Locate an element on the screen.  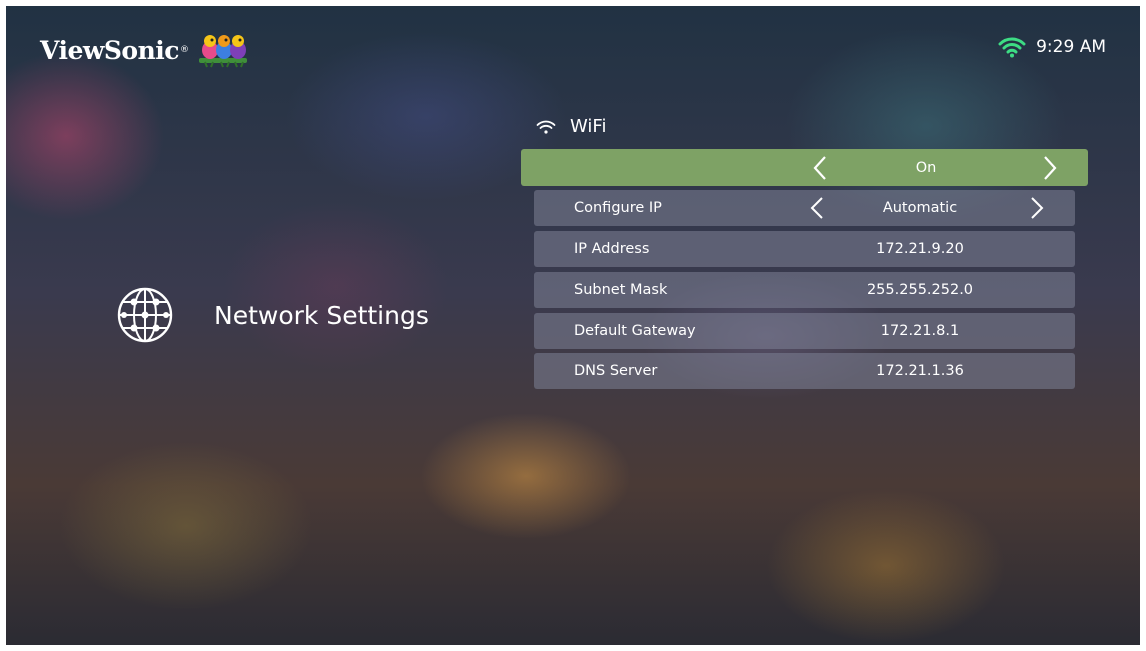
ip-address-row: IP Address 172.21.9.20 is located at coordinates (804, 249).